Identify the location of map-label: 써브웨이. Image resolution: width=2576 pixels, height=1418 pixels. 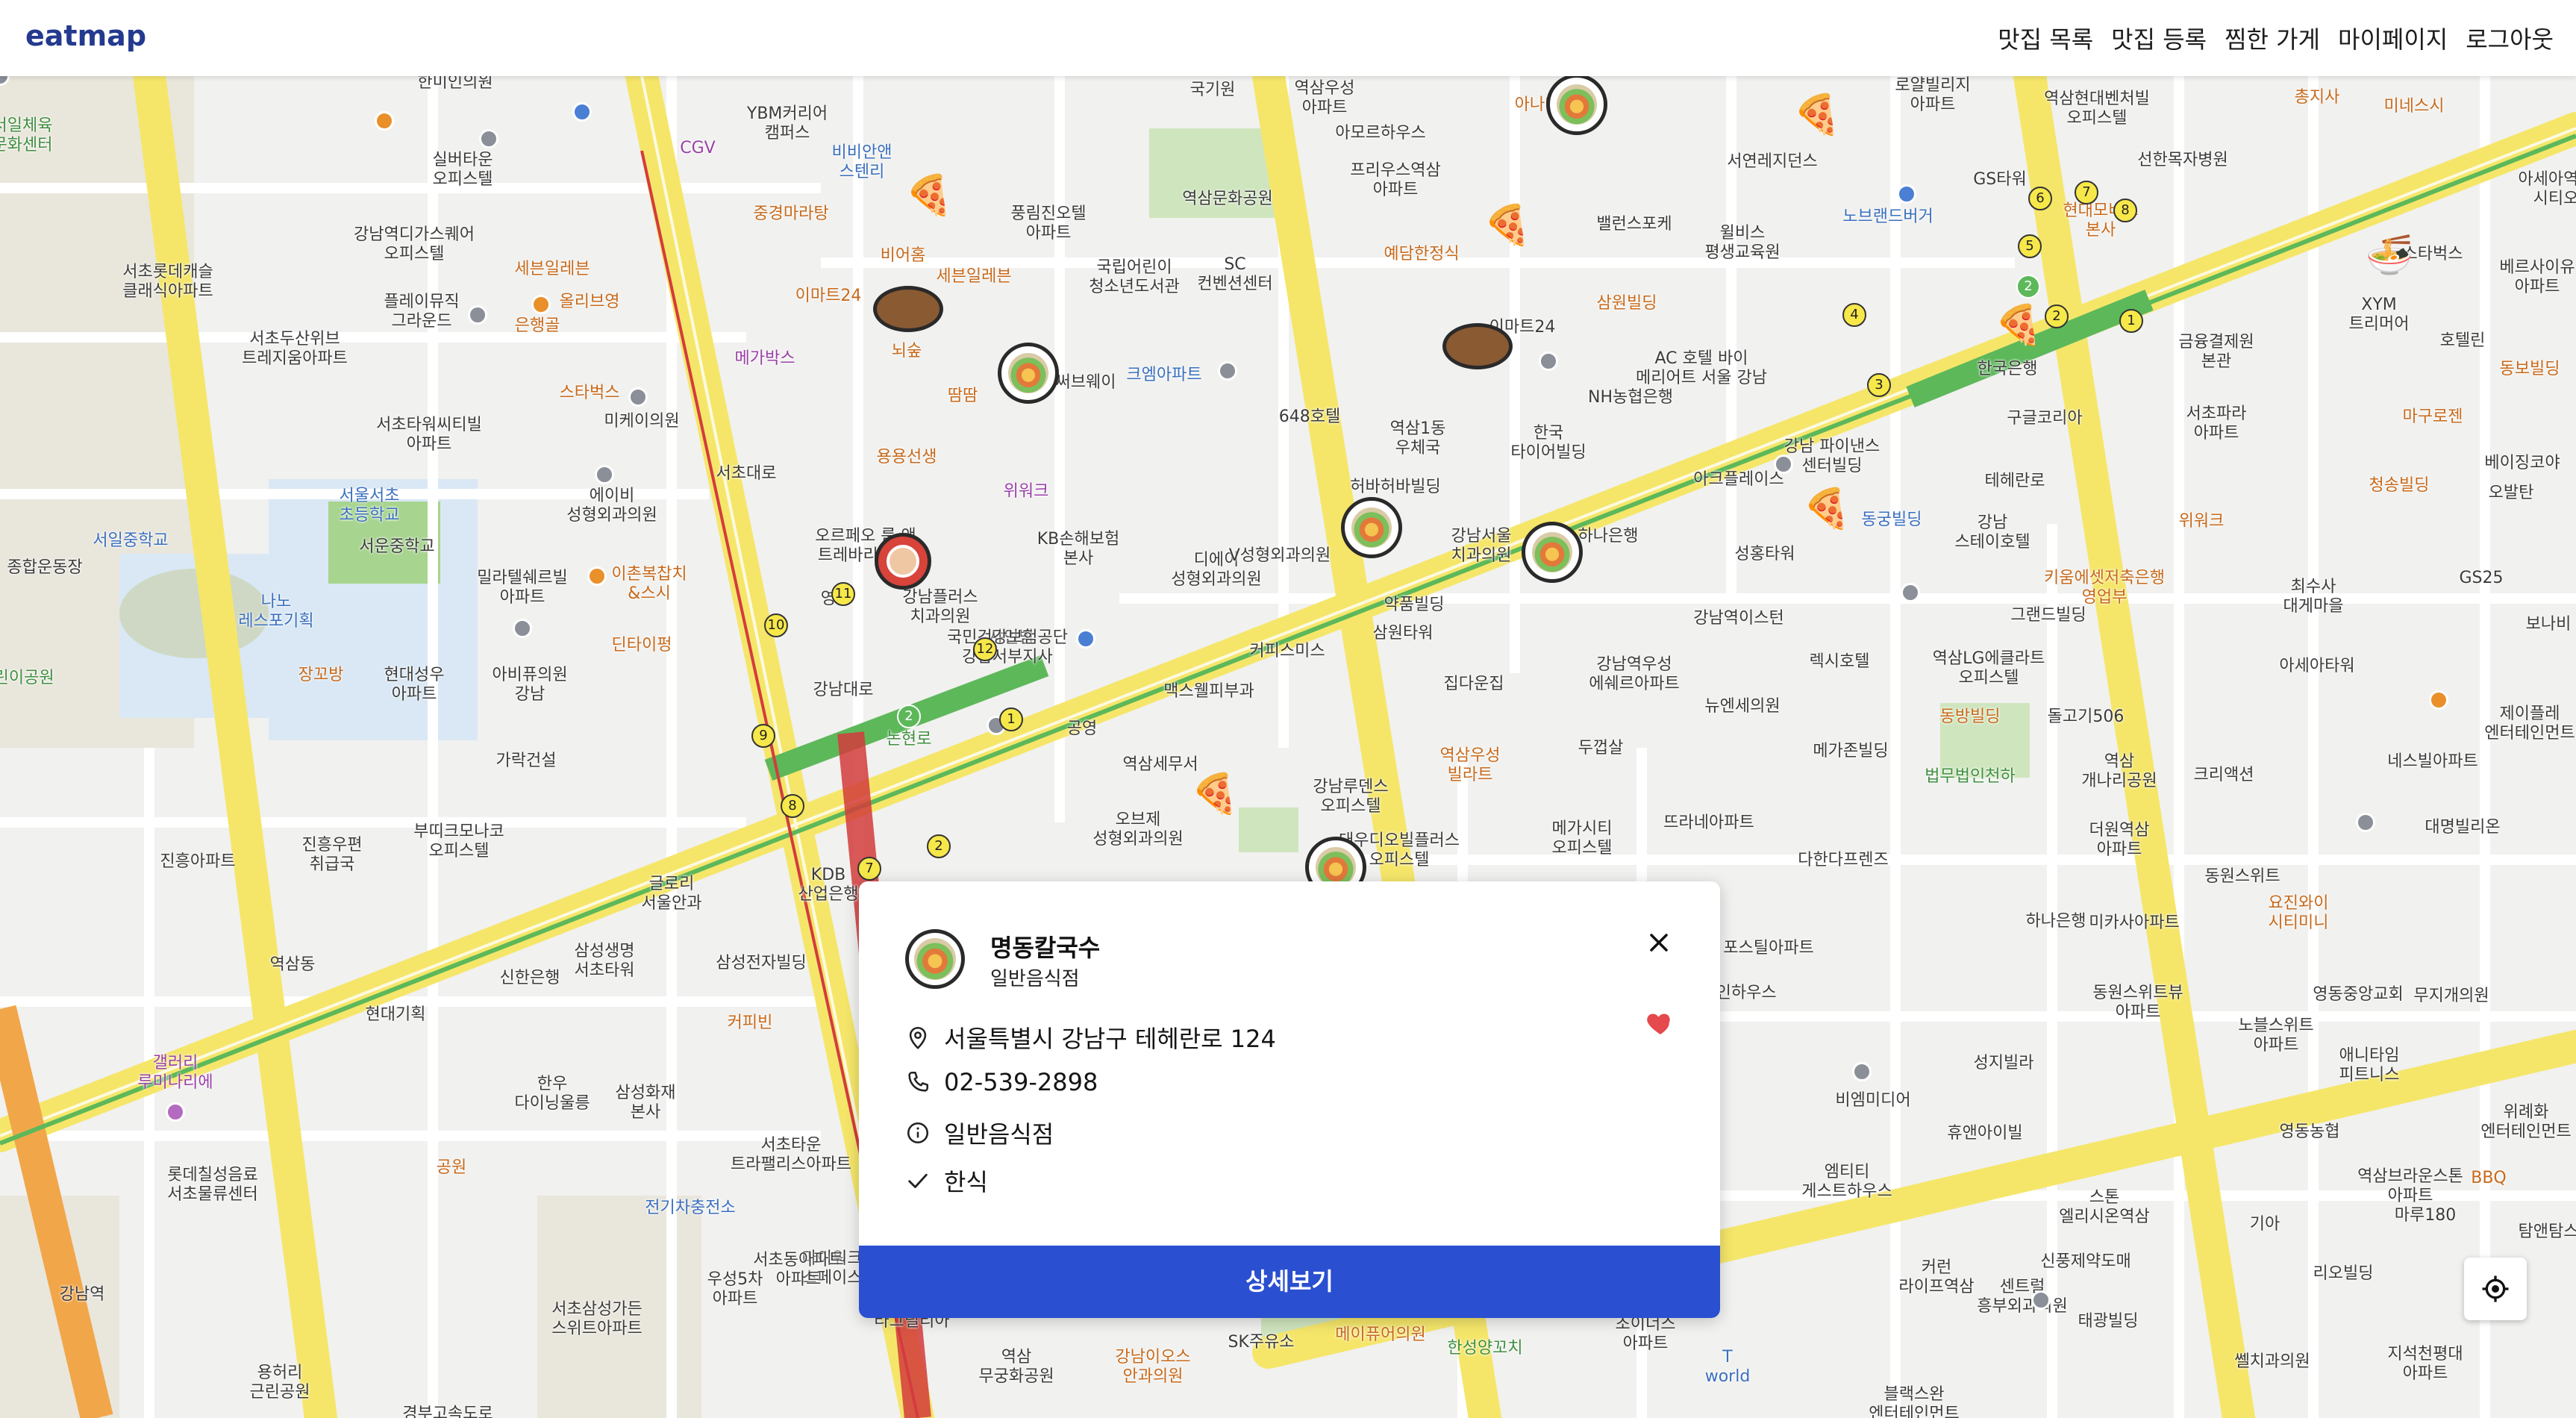
(1085, 382).